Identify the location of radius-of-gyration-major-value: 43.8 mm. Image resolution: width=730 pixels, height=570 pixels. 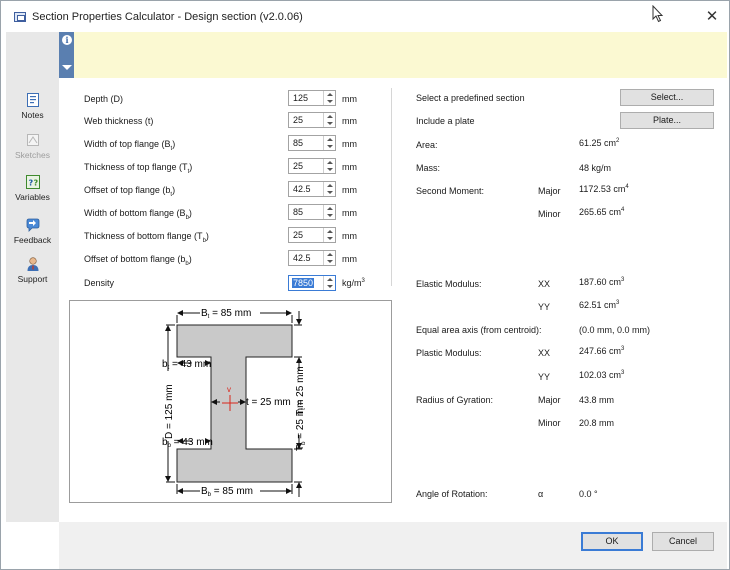
(597, 400).